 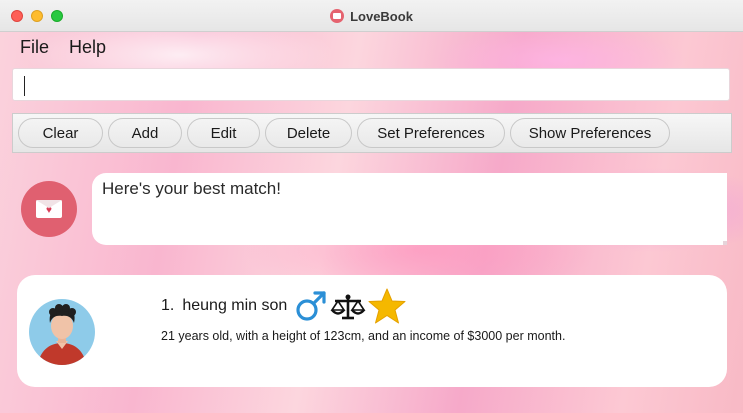 What do you see at coordinates (60, 133) in the screenshot?
I see `clear-button: Clear` at bounding box center [60, 133].